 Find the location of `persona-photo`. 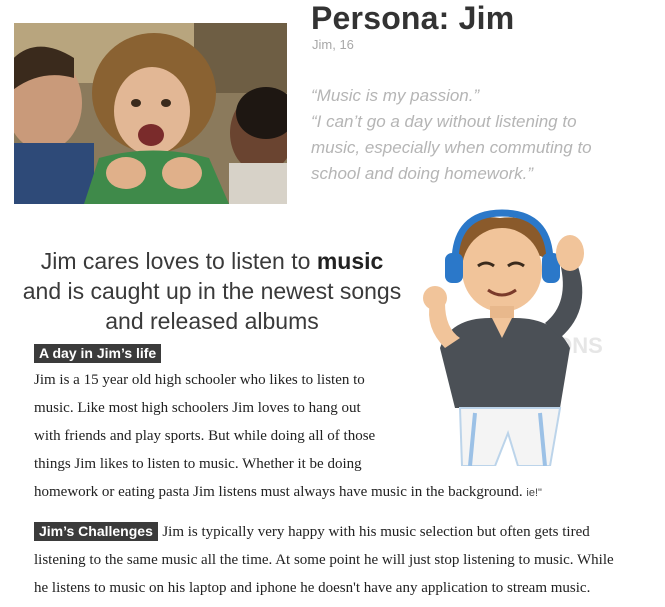

persona-photo is located at coordinates (150, 113).